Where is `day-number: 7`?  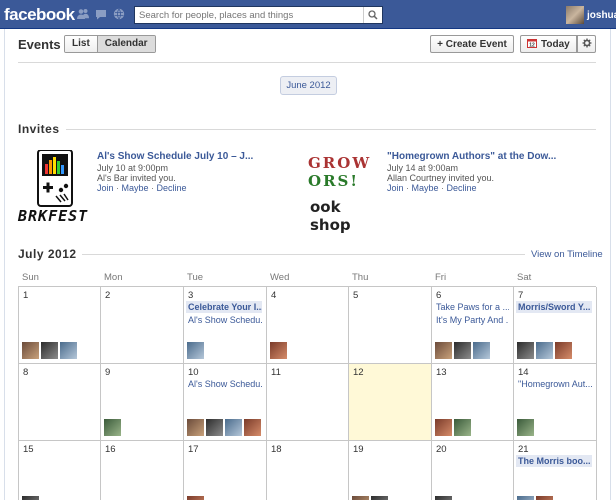 day-number: 7 is located at coordinates (521, 295).